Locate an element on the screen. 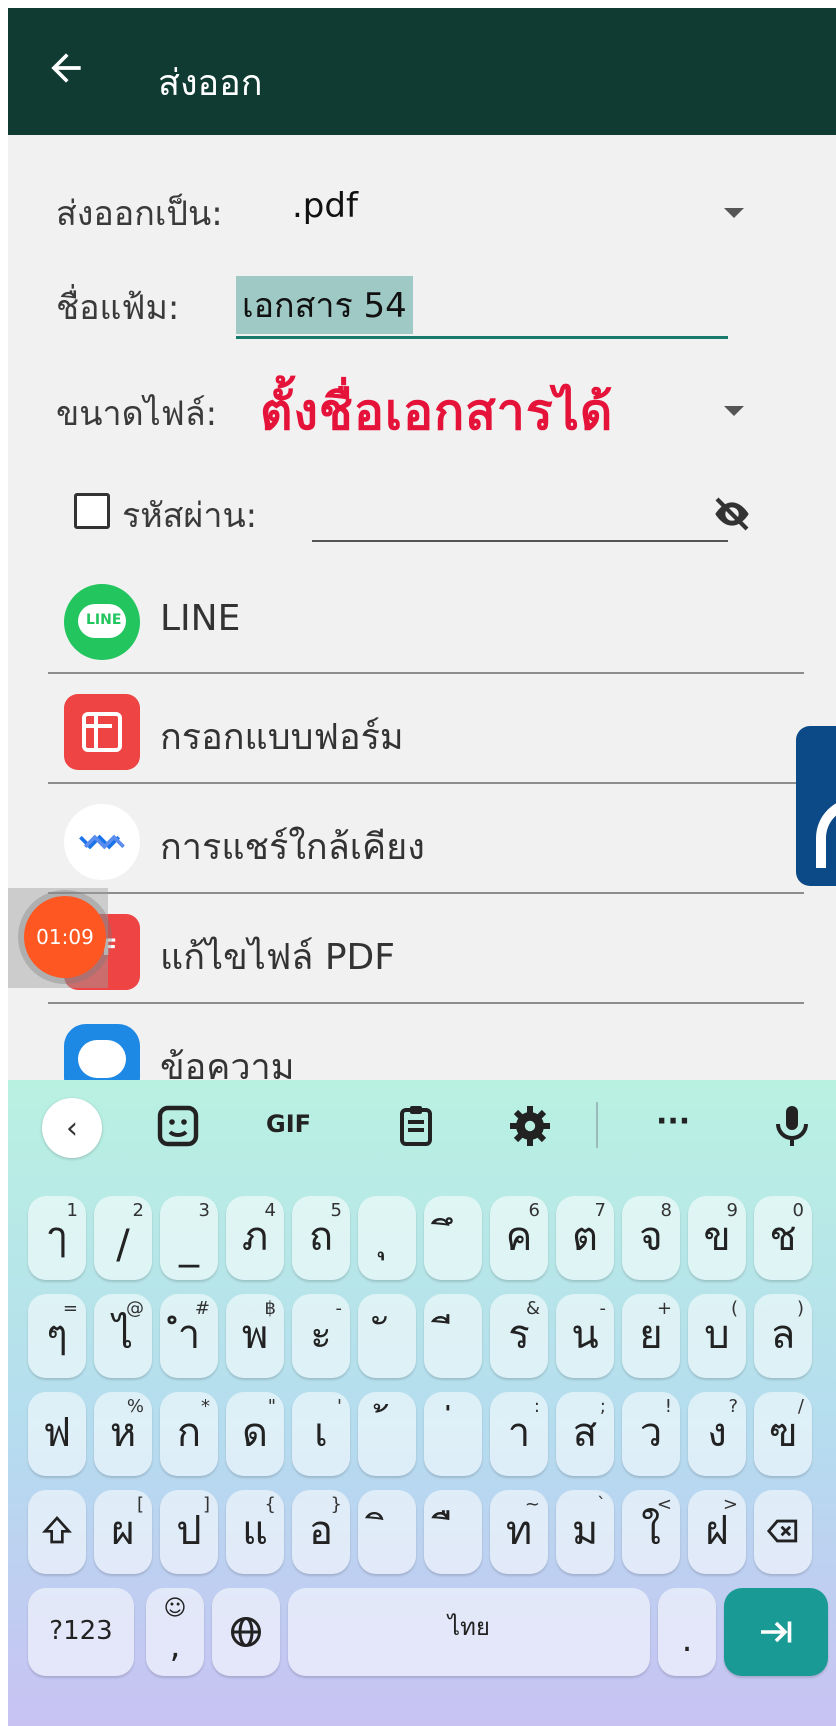  key: ี is located at coordinates (453, 1336).